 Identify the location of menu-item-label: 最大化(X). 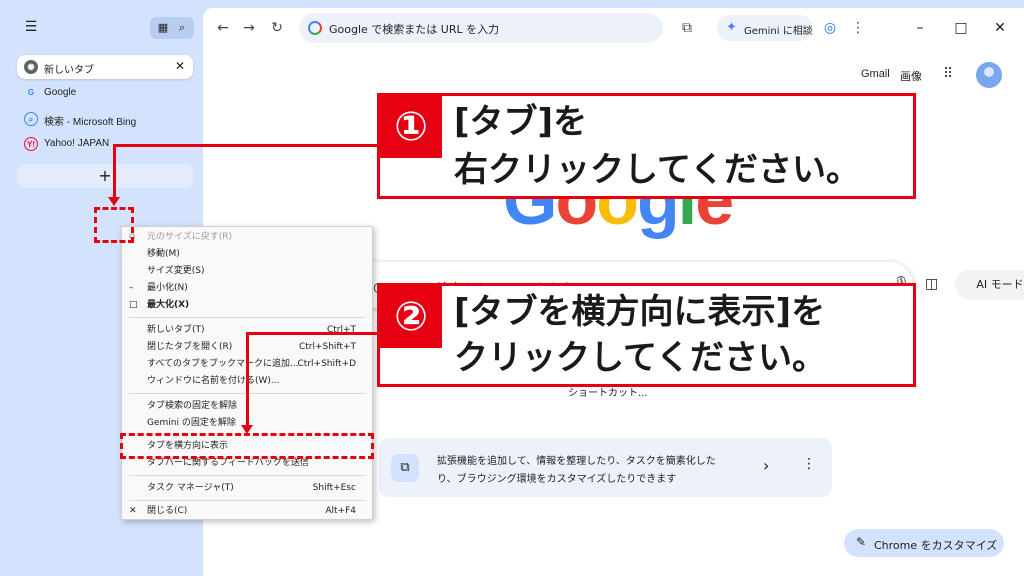
(168, 305).